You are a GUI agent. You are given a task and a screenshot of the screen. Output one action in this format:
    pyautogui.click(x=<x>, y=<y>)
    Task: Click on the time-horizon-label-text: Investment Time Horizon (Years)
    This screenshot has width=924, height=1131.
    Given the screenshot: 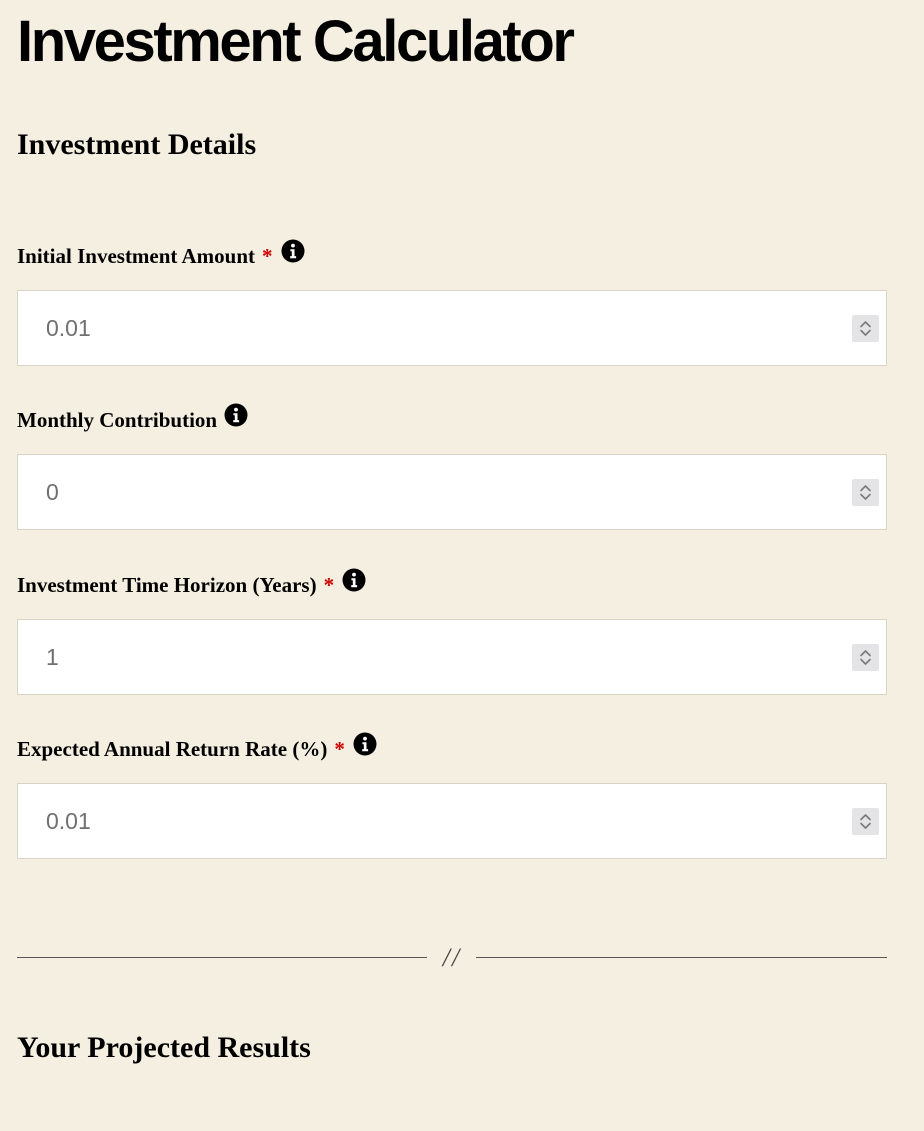 What is the action you would take?
    pyautogui.click(x=167, y=585)
    